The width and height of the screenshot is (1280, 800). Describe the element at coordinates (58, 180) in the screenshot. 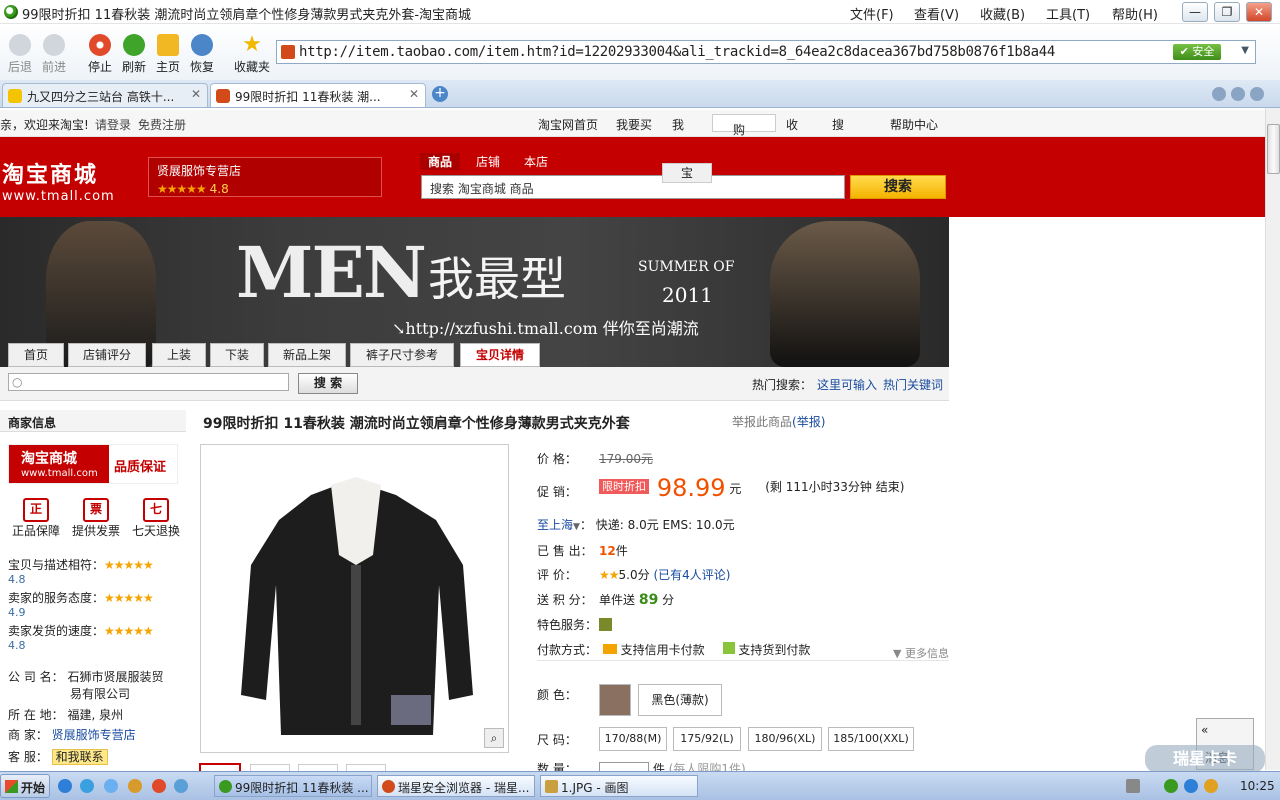

I see `tmall-logo: 淘宝商城 www.tmall.com` at that location.